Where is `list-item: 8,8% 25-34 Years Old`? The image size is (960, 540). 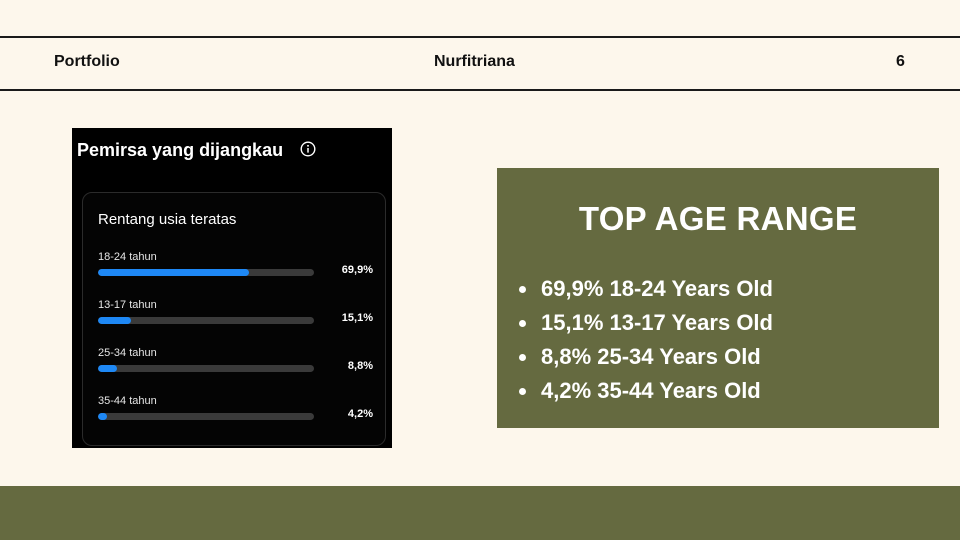
list-item: 8,8% 25-34 Years Old is located at coordinates (646, 357).